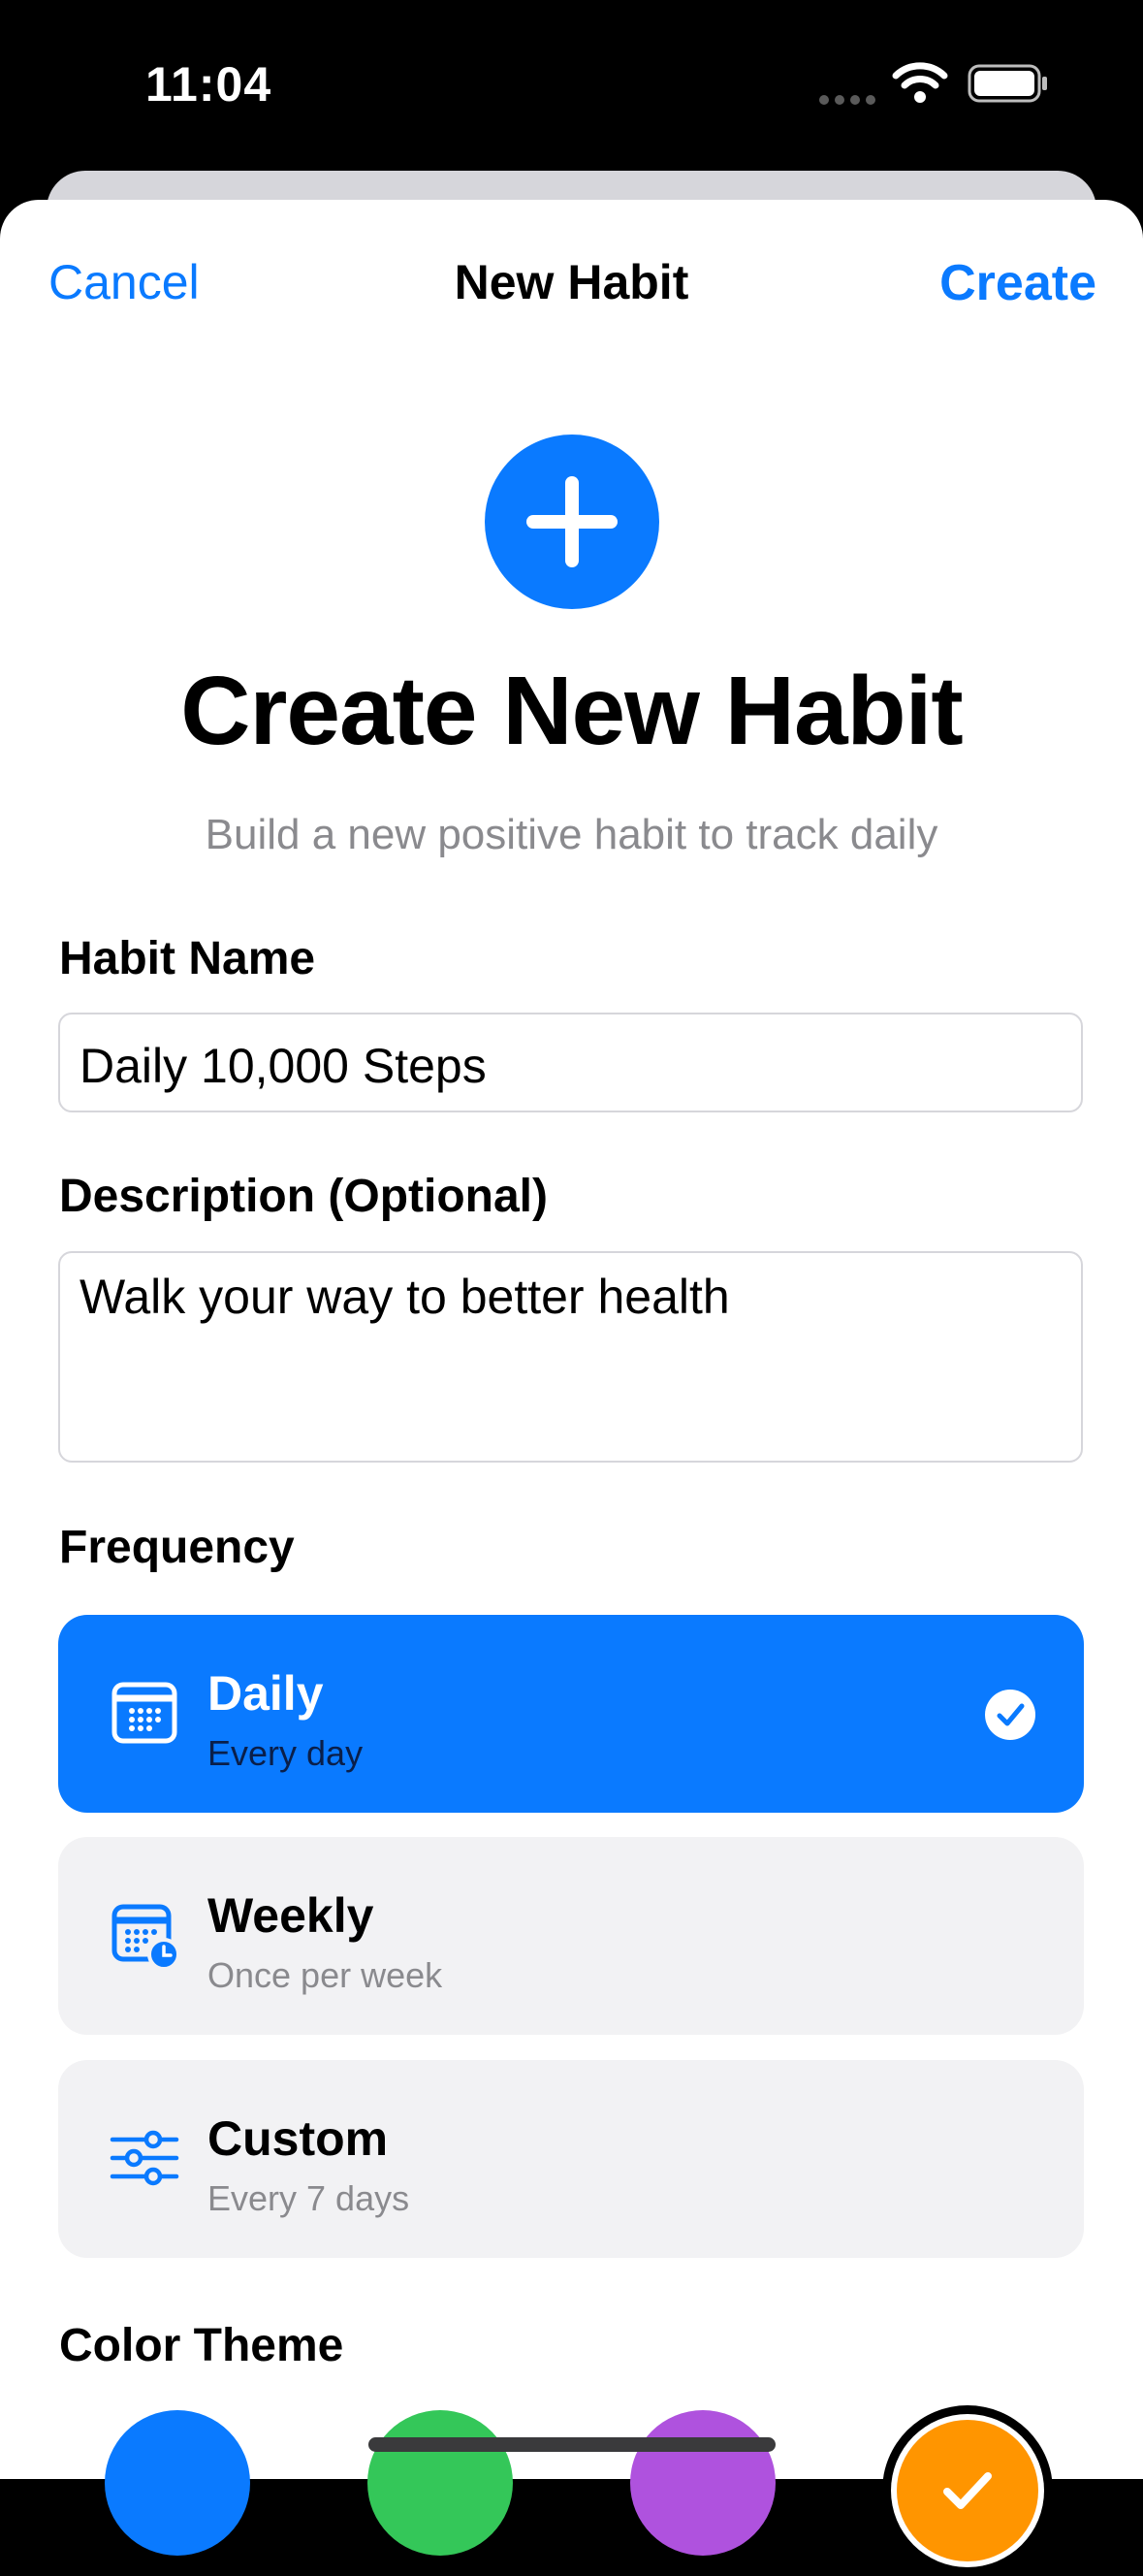  What do you see at coordinates (440, 2483) in the screenshot?
I see `color-swatch-green` at bounding box center [440, 2483].